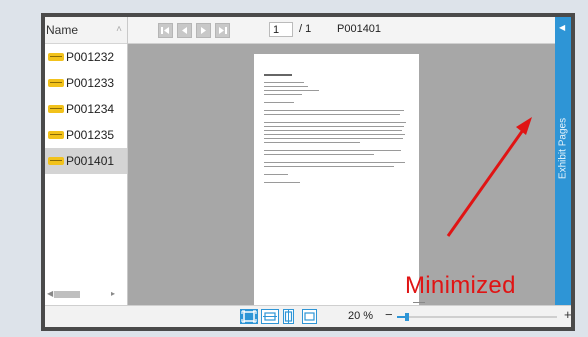 Image resolution: width=588 pixels, height=337 pixels. I want to click on list-item-label: P001233, so click(90, 83).